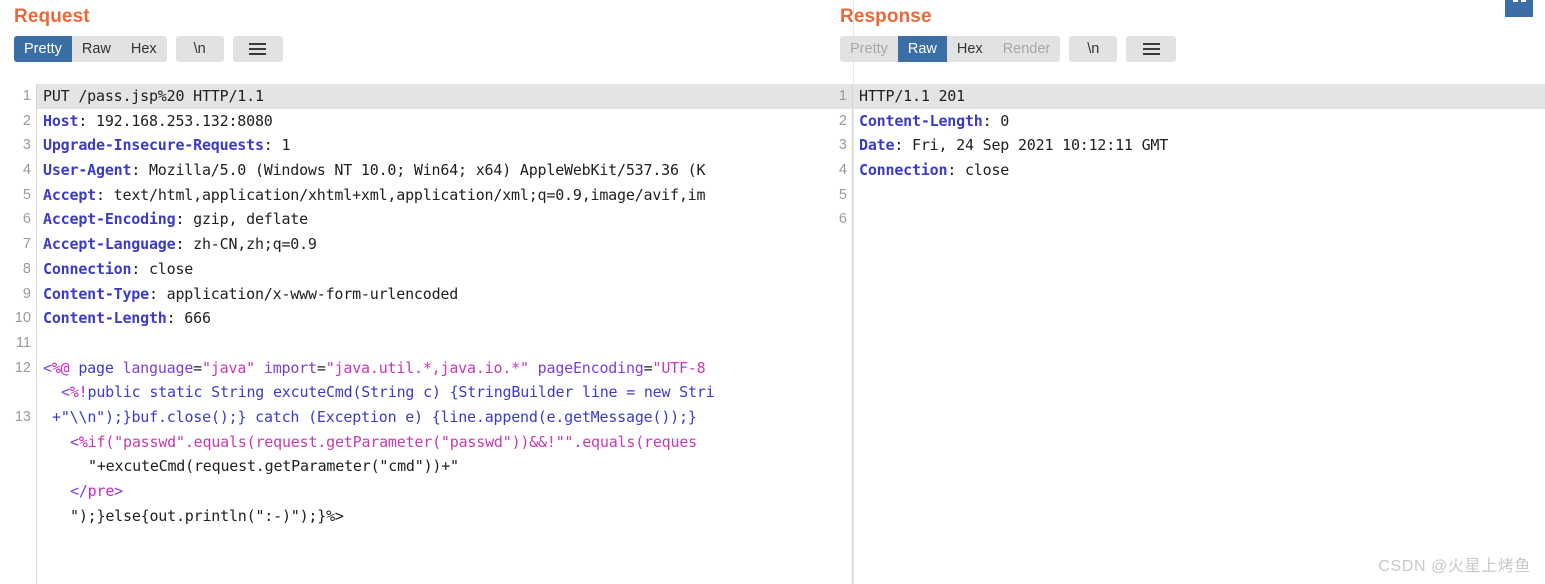 This screenshot has width=1545, height=584. What do you see at coordinates (109, 244) in the screenshot?
I see `code-token: Accept-Language` at bounding box center [109, 244].